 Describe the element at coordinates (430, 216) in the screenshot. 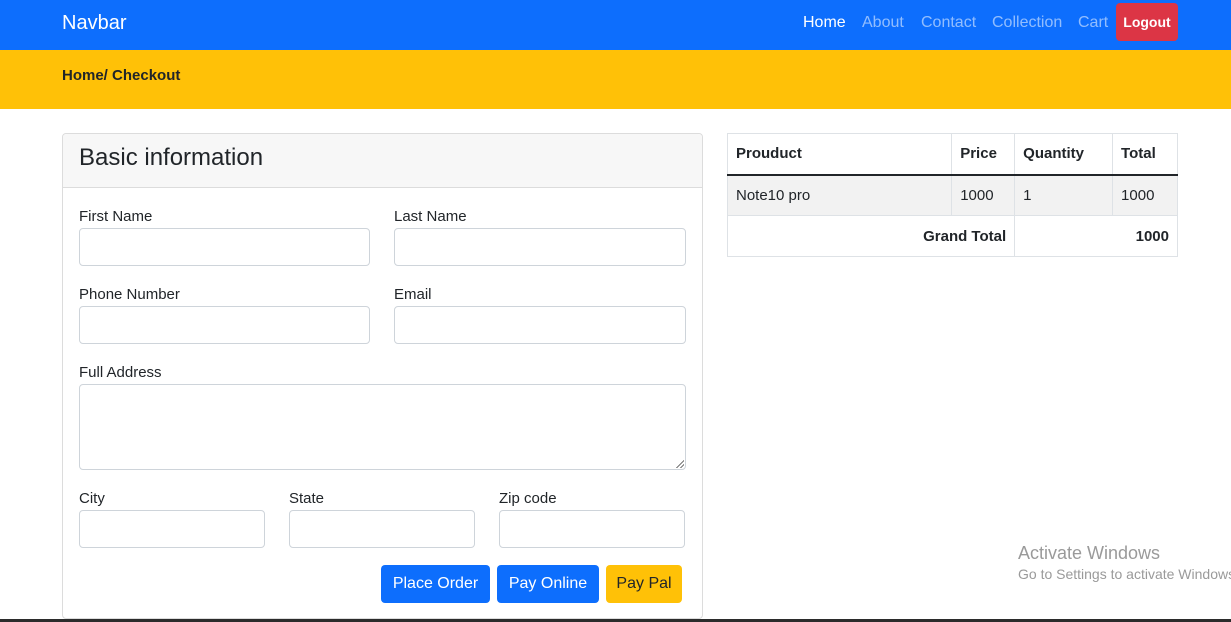

I see `last-name-label: Last Name` at that location.